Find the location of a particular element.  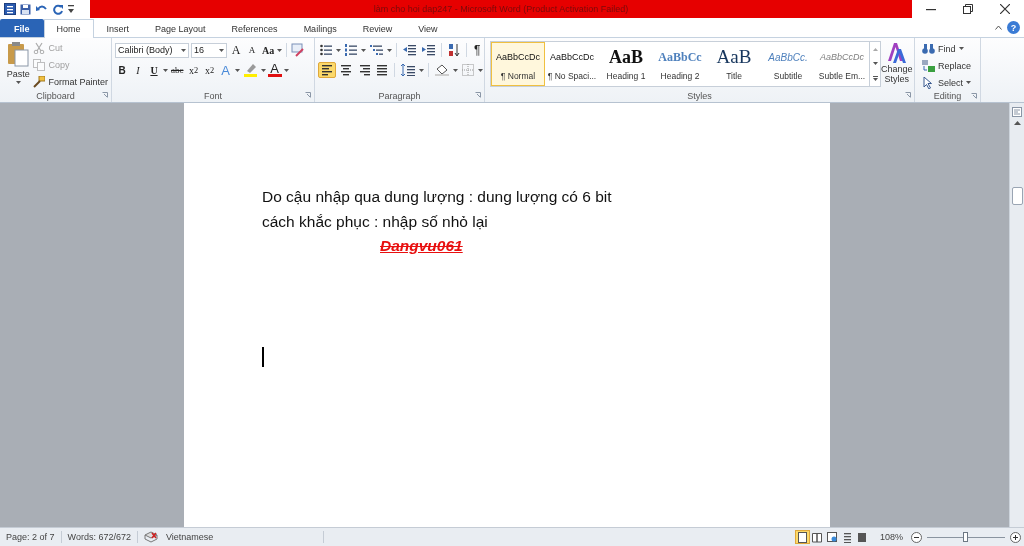

paint-bucket-icon is located at coordinates (442, 70).